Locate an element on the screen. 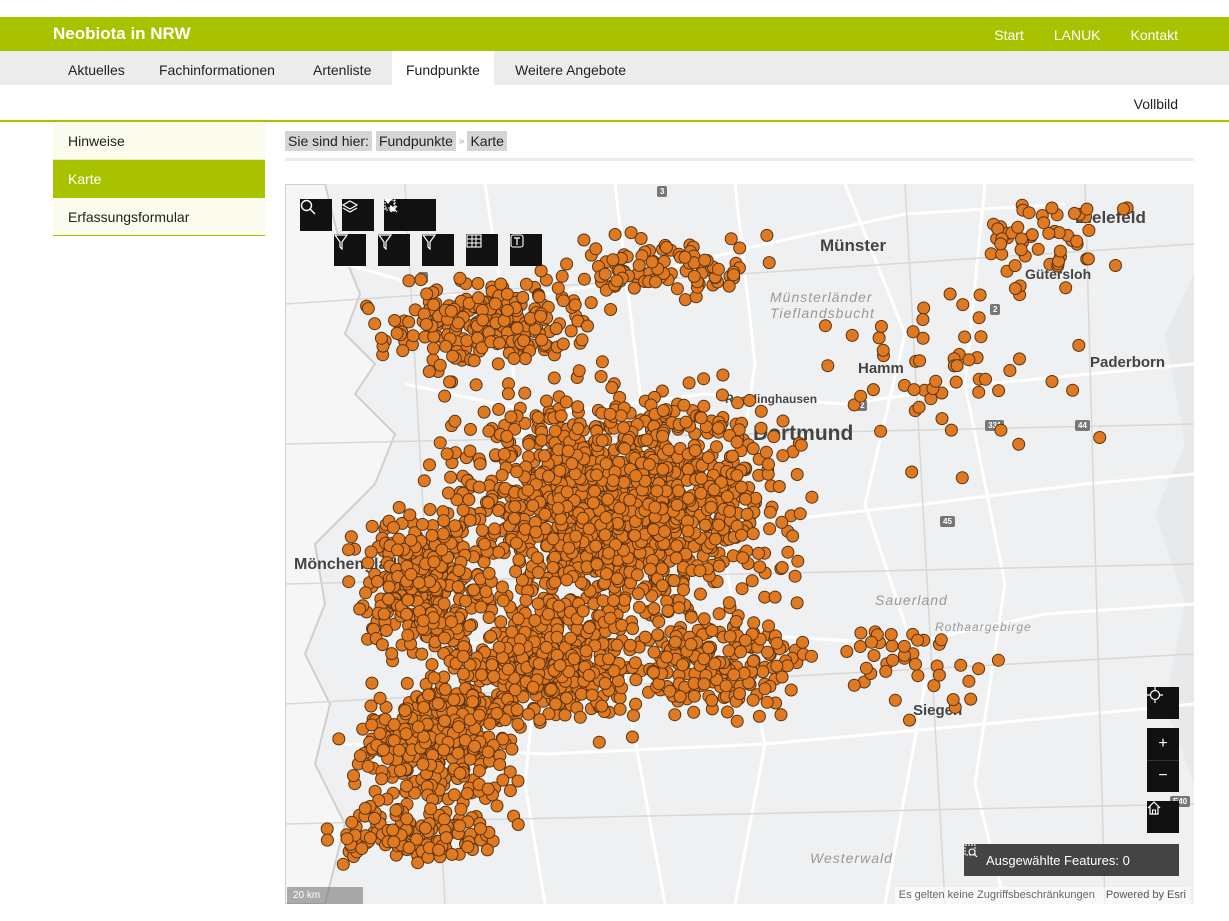 Image resolution: width=1229 pixels, height=921 pixels. site-brand: Neobiota in NRW is located at coordinates (122, 34).